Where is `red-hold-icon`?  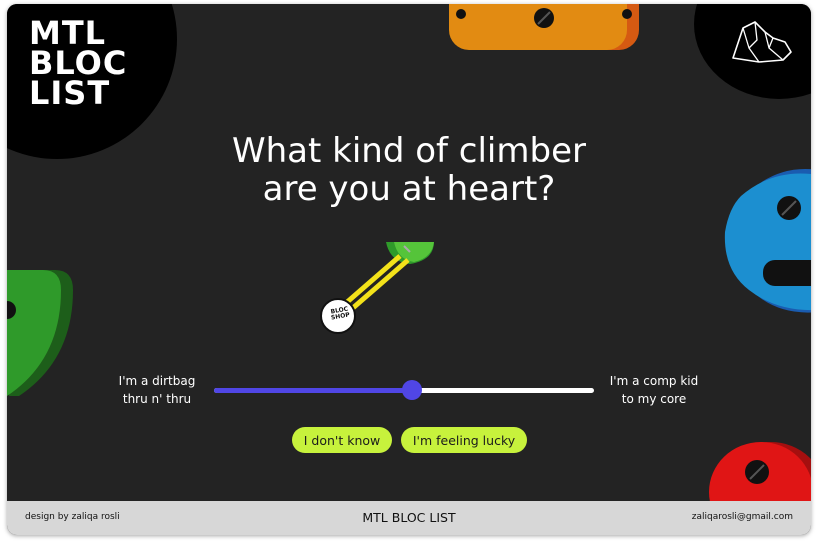
red-hold-icon is located at coordinates (760, 474).